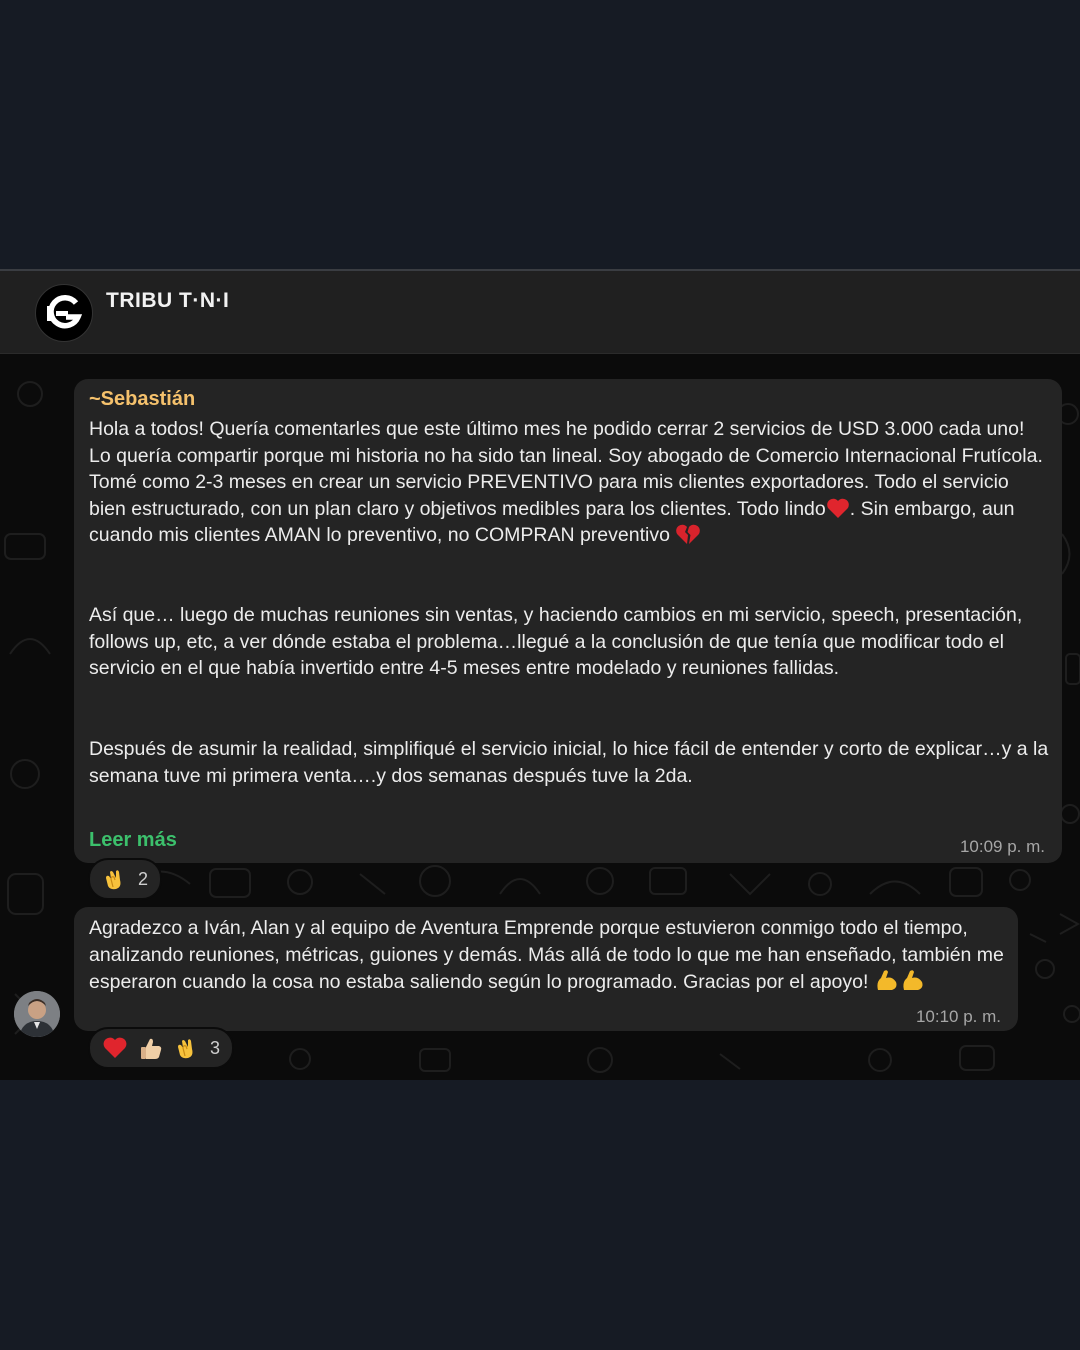  What do you see at coordinates (688, 534) in the screenshot?
I see `broken-heart-icon` at bounding box center [688, 534].